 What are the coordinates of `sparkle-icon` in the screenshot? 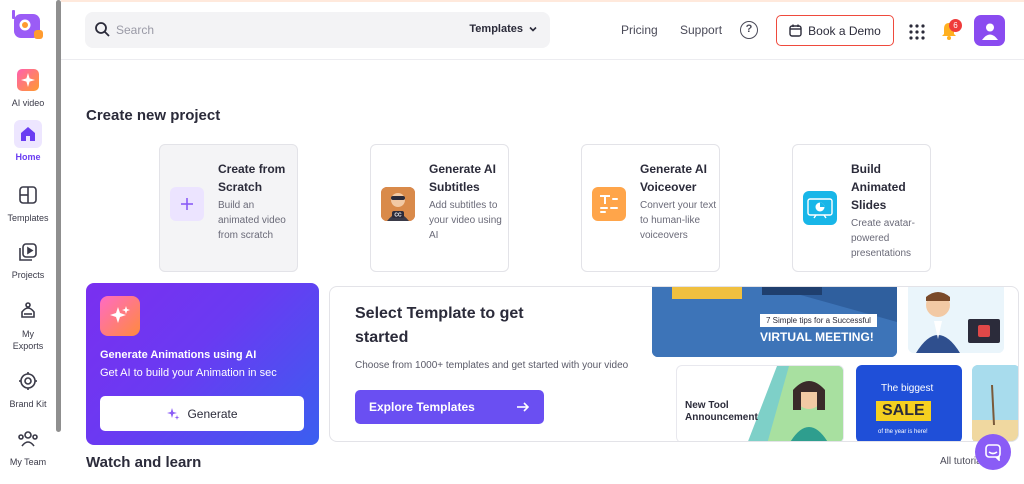 It's located at (173, 413).